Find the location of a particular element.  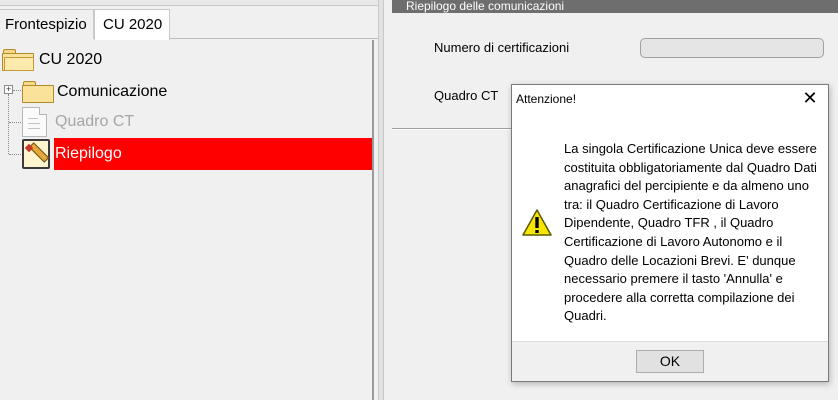

document-icon is located at coordinates (34, 122).